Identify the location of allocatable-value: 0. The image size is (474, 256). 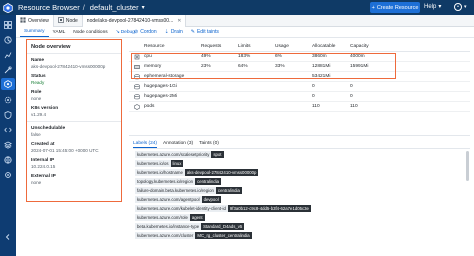
(313, 86).